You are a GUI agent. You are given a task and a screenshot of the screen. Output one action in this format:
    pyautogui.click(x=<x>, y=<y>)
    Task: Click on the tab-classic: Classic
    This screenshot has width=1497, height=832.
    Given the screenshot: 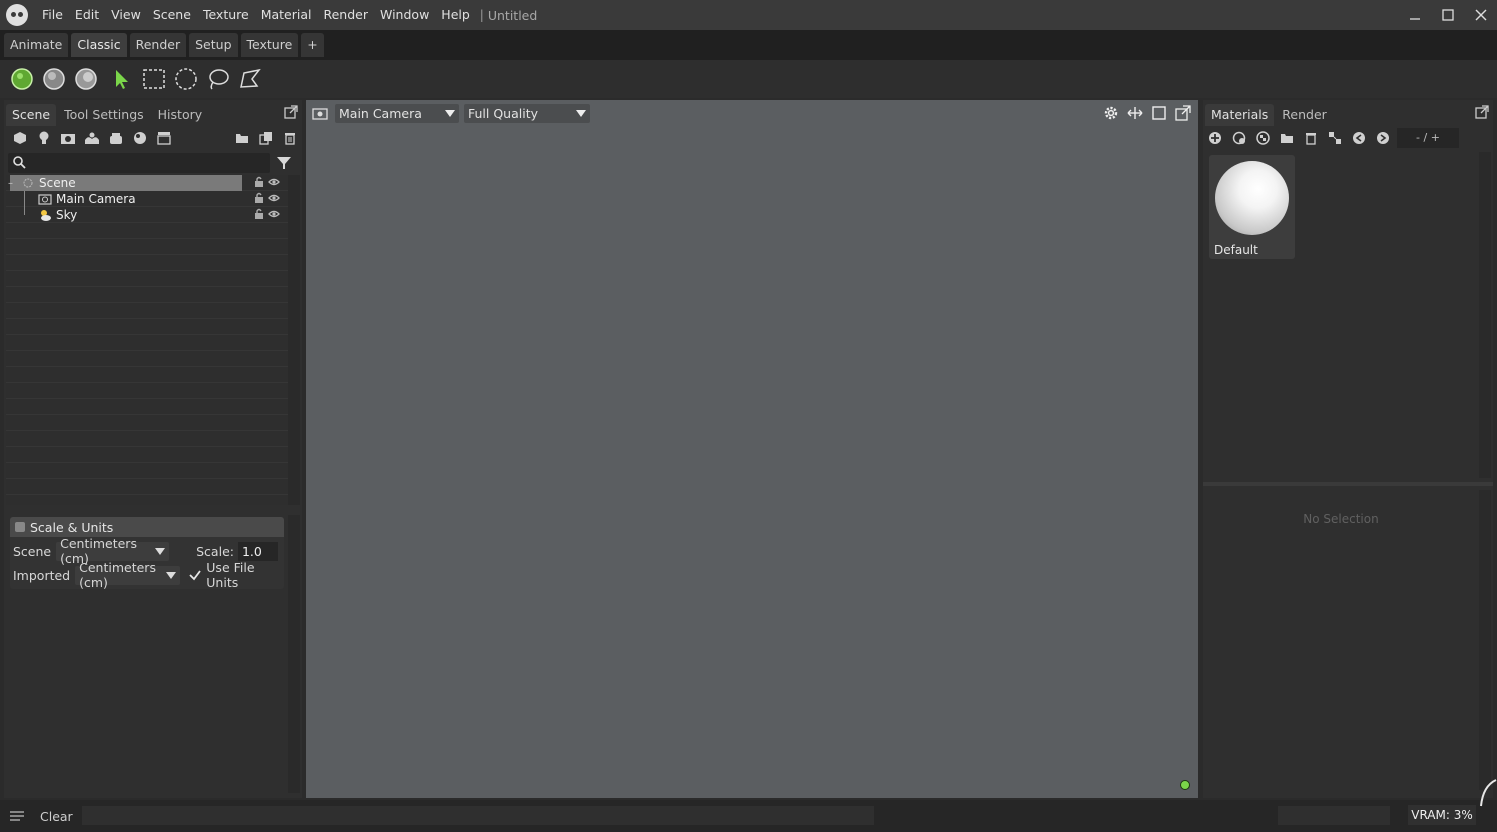 What is the action you would take?
    pyautogui.click(x=99, y=45)
    